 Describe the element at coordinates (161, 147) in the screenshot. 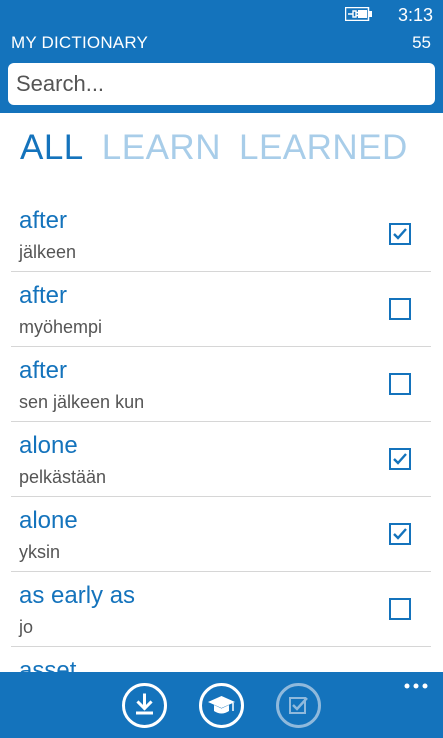

I see `tab-learn: LEARN` at that location.